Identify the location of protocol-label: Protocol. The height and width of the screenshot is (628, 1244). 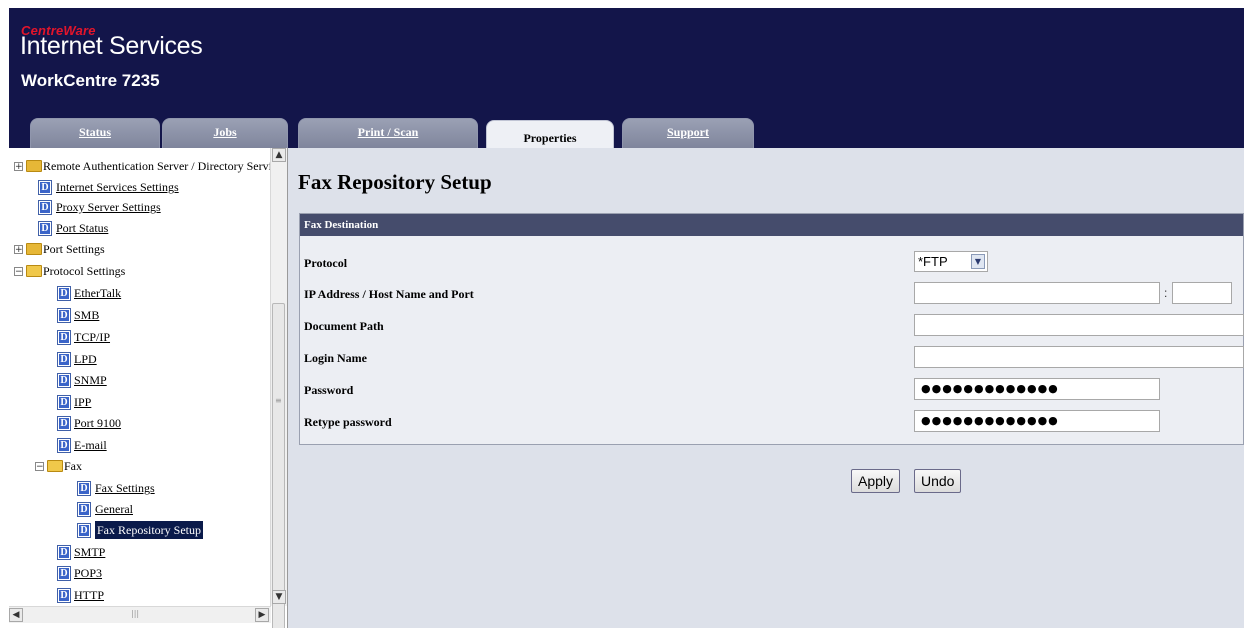
(326, 263).